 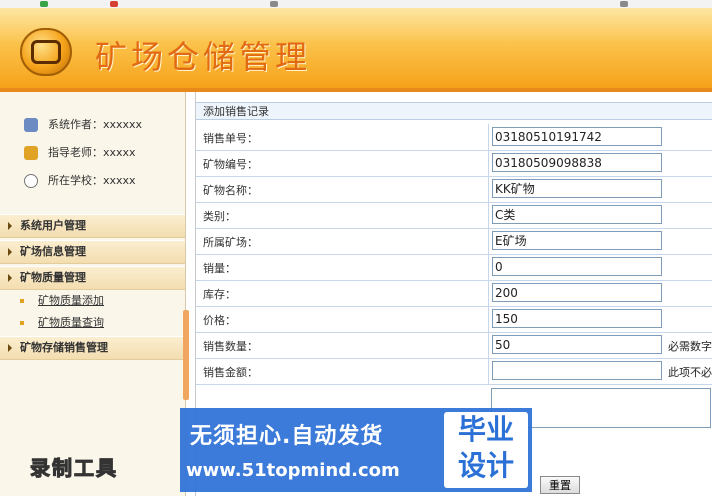 What do you see at coordinates (577, 162) in the screenshot?
I see `mineral-id-input` at bounding box center [577, 162].